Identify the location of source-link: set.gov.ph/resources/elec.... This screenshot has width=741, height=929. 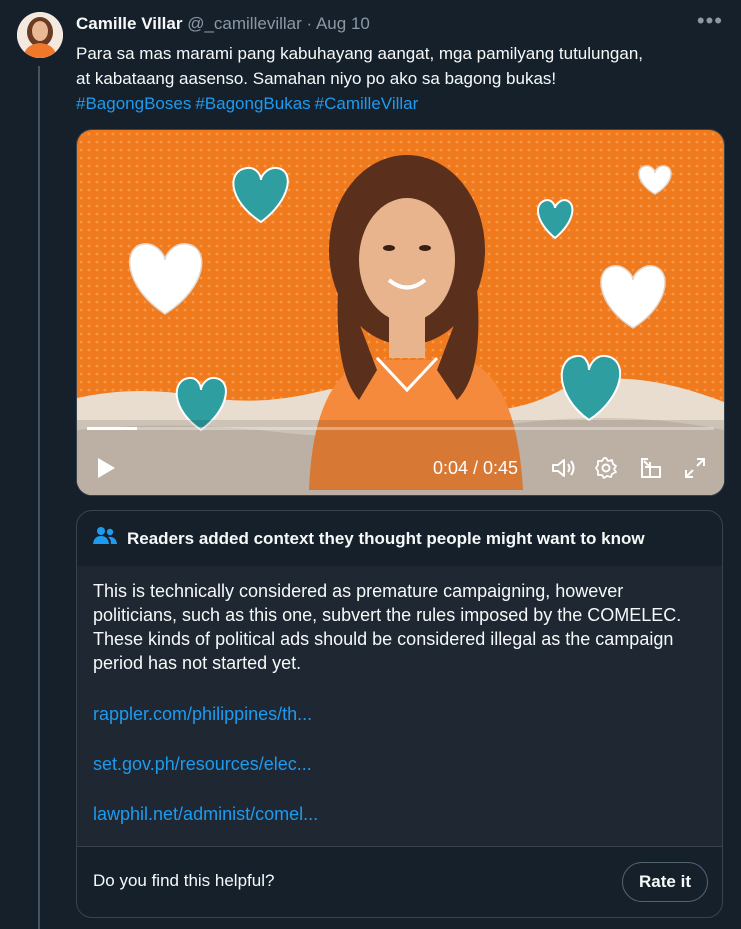
(399, 764).